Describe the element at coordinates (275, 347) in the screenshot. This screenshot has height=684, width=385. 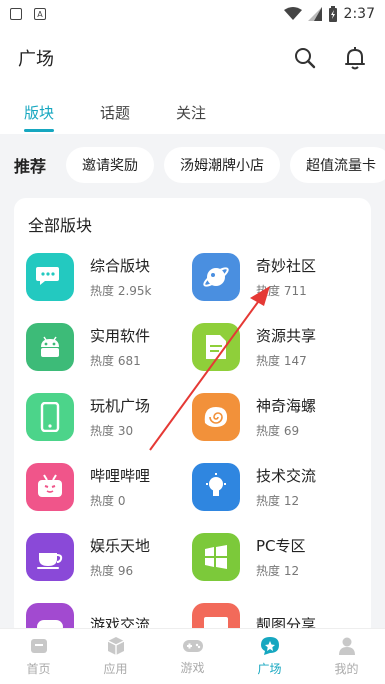
I see `board-item: 资源共享热度 147` at that location.